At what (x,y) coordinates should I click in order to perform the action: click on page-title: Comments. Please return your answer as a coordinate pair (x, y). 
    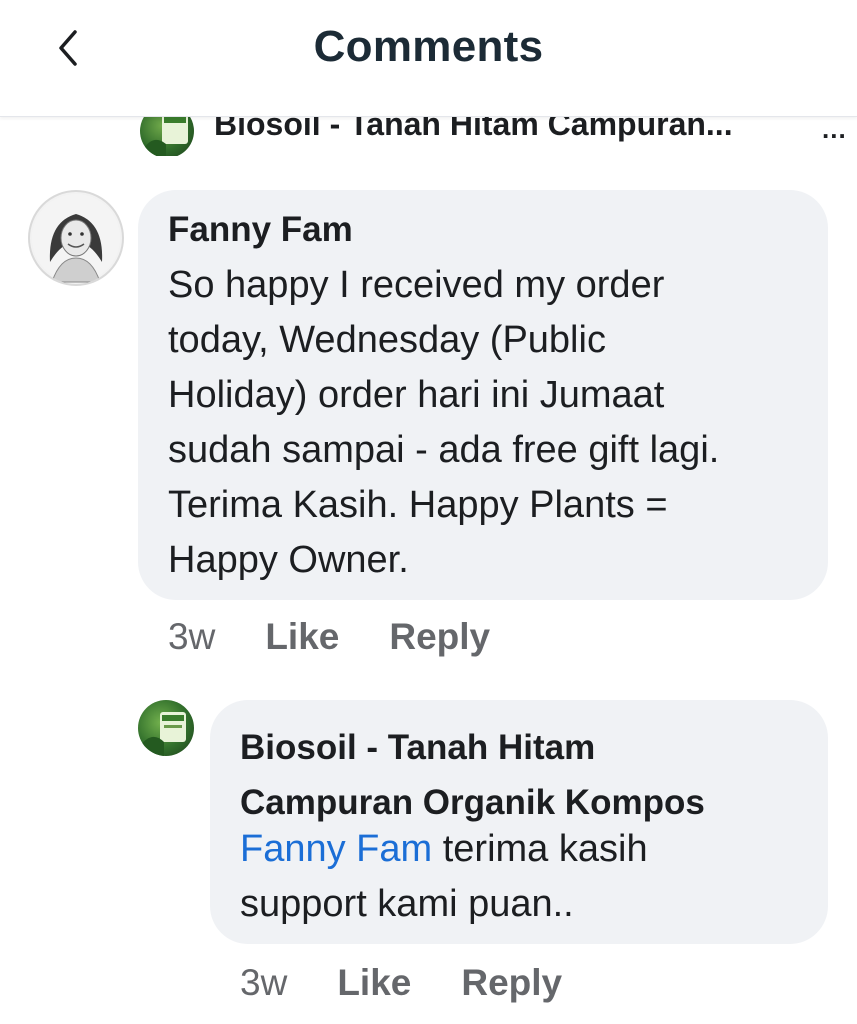
    Looking at the image, I should click on (428, 46).